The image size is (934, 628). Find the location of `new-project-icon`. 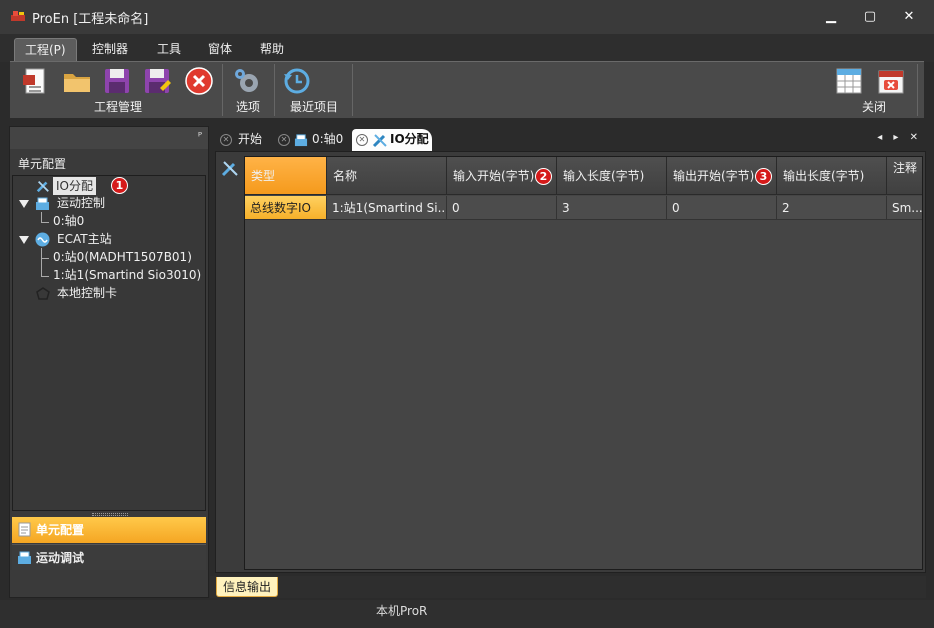

new-project-icon is located at coordinates (35, 81).